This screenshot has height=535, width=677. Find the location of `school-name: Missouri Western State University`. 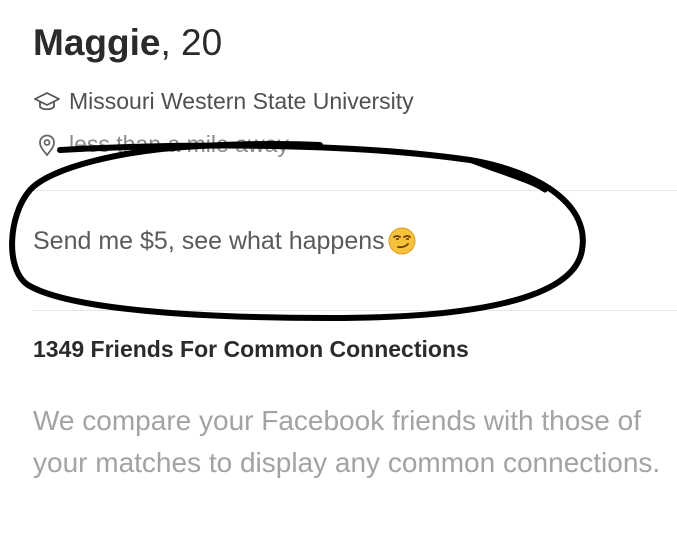

school-name: Missouri Western State University is located at coordinates (241, 101).